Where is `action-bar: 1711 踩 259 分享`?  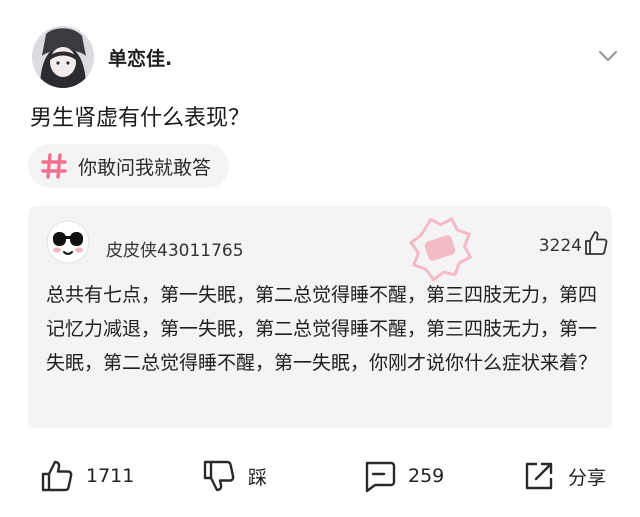 action-bar: 1711 踩 259 分享 is located at coordinates (320, 476).